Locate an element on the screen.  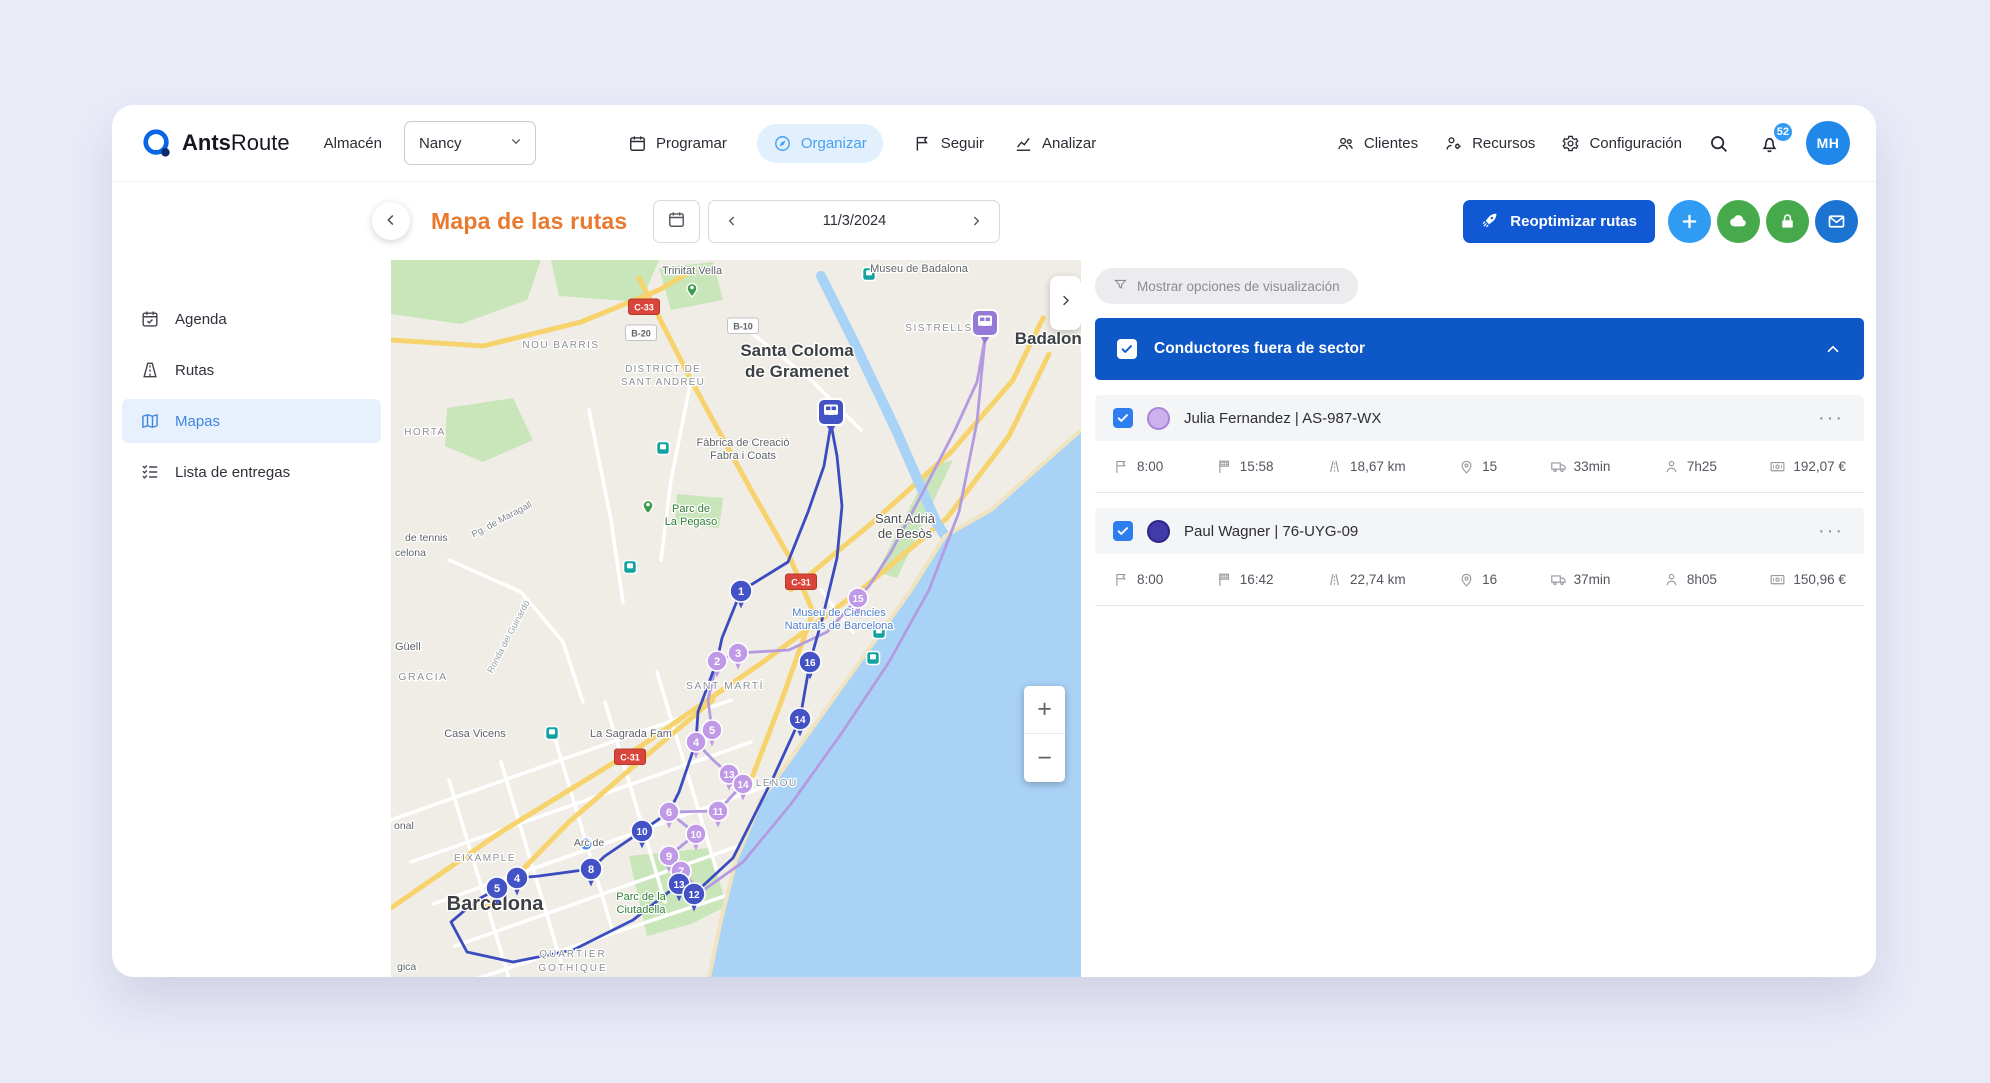
nav-item-seguir: Seguir is located at coordinates (948, 143).